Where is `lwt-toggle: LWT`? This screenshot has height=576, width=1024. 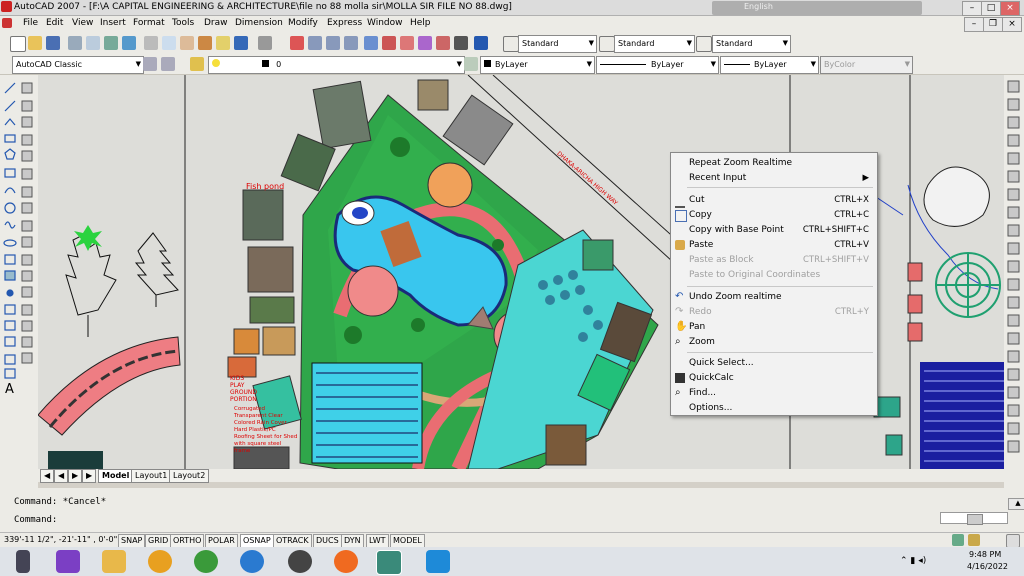
lwt-toggle: LWT is located at coordinates (377, 541).